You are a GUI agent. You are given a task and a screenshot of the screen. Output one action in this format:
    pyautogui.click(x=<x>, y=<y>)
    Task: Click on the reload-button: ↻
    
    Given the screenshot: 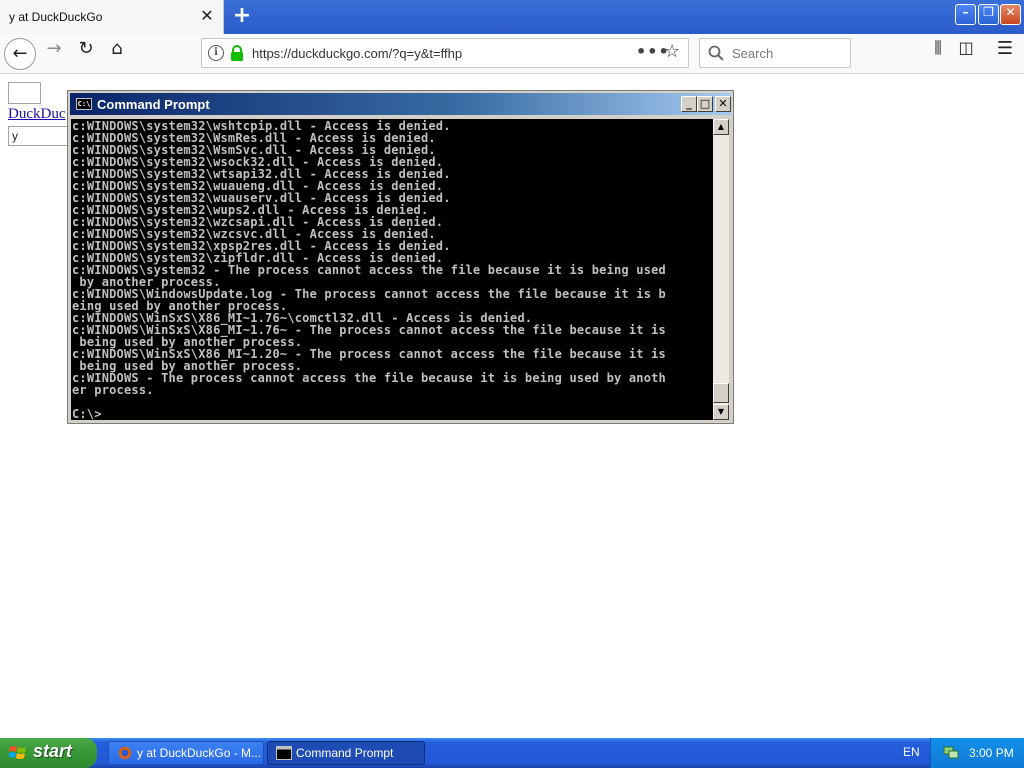 What is the action you would take?
    pyautogui.click(x=86, y=54)
    